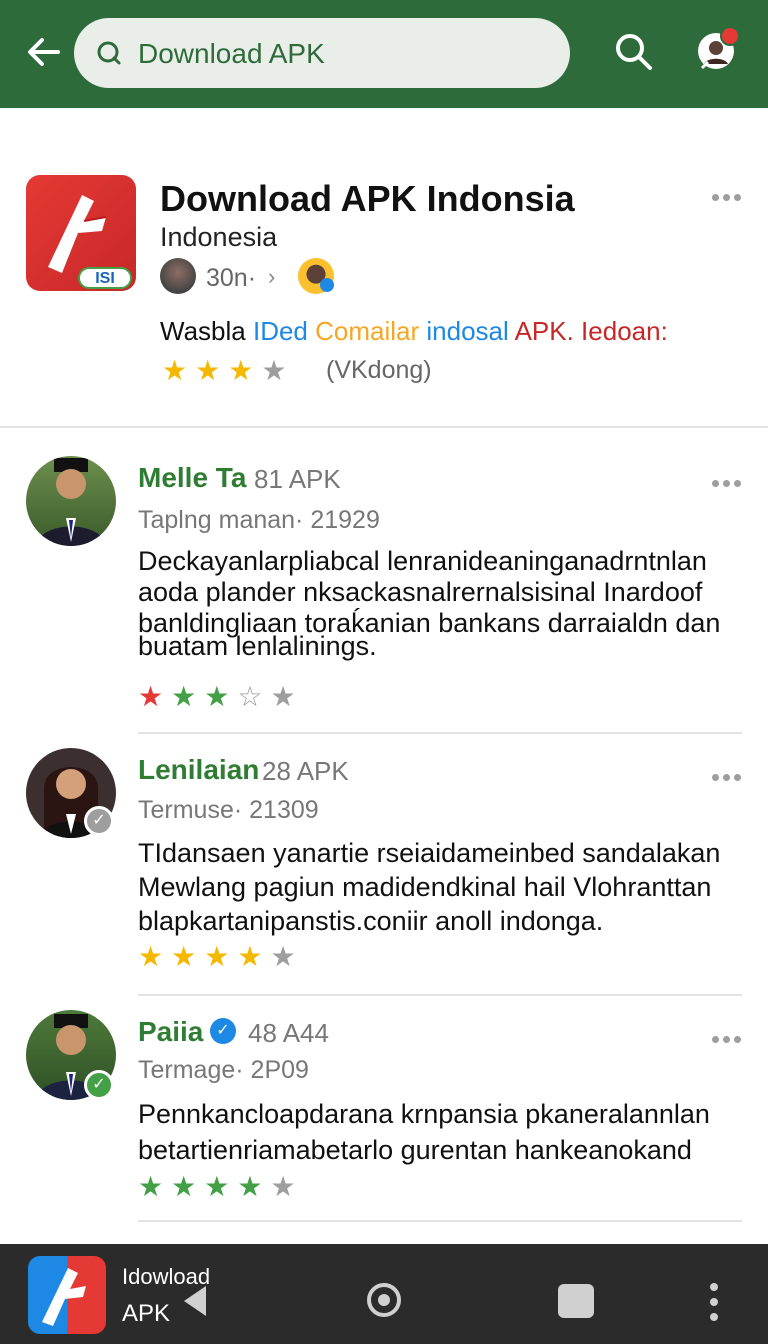 Image resolution: width=768 pixels, height=1344 pixels. Describe the element at coordinates (259, 520) in the screenshot. I see `review-meta: Taplng manan· 21929` at that location.